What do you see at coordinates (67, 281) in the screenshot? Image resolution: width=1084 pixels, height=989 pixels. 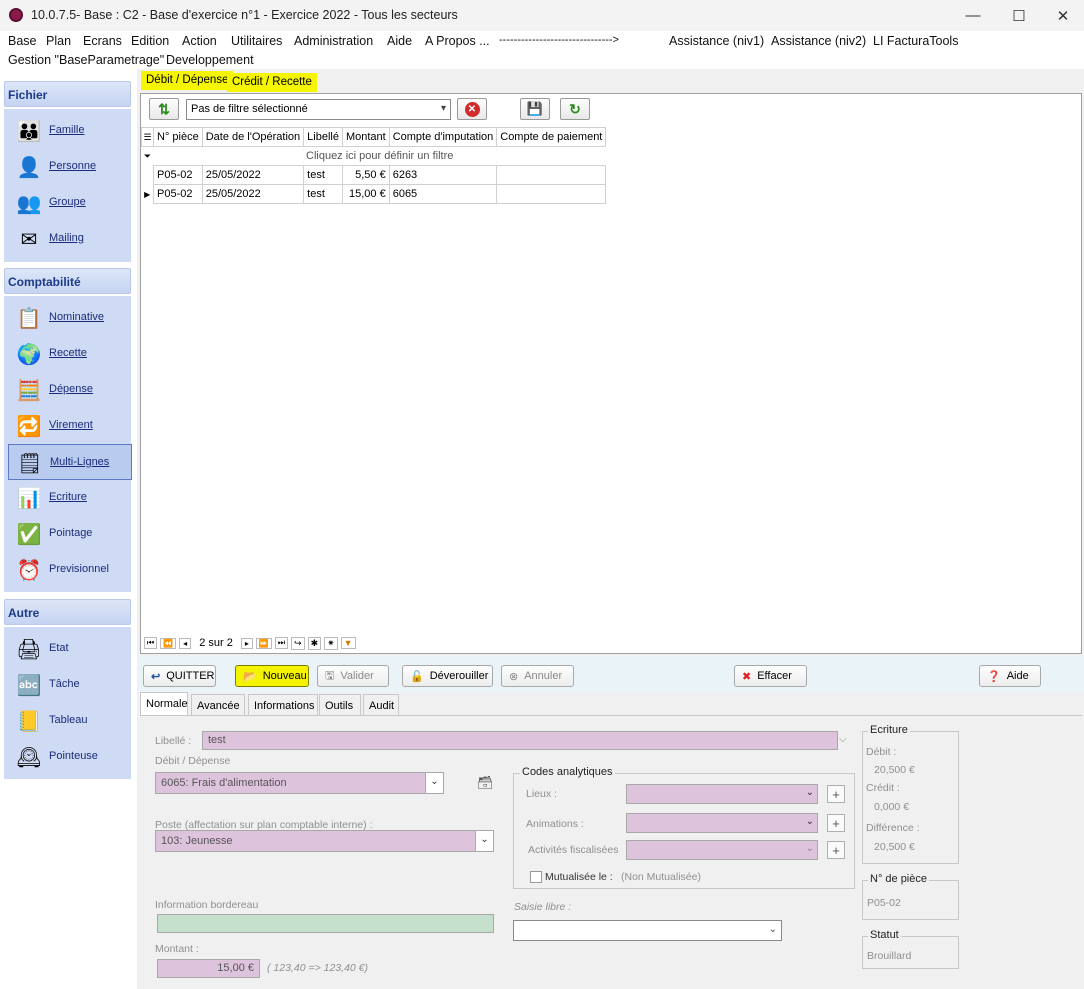 I see `sidebar-header-comptabilite: Comptabilité` at bounding box center [67, 281].